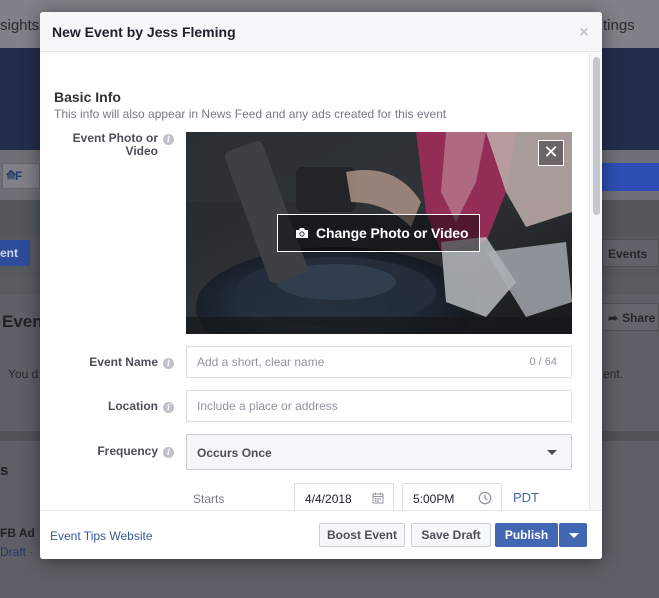 The height and width of the screenshot is (598, 659). What do you see at coordinates (379, 406) in the screenshot?
I see `location-input: Include a place or address` at bounding box center [379, 406].